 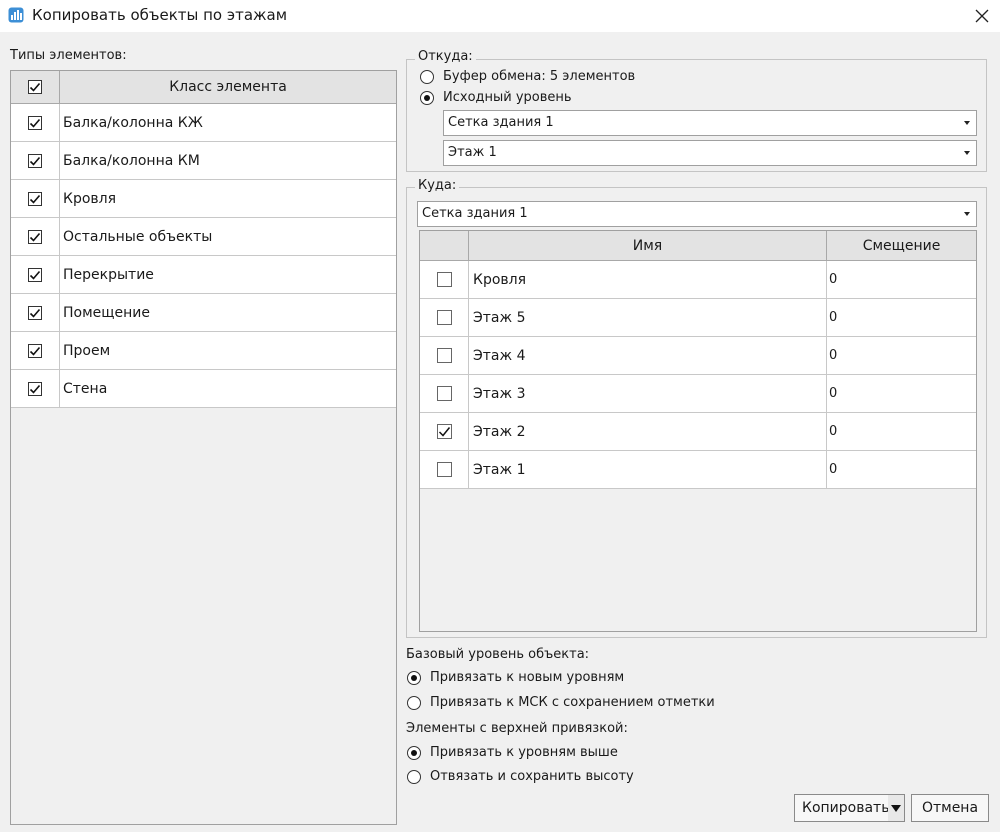 I want to click on row-label: Остальные объекты, so click(x=138, y=236).